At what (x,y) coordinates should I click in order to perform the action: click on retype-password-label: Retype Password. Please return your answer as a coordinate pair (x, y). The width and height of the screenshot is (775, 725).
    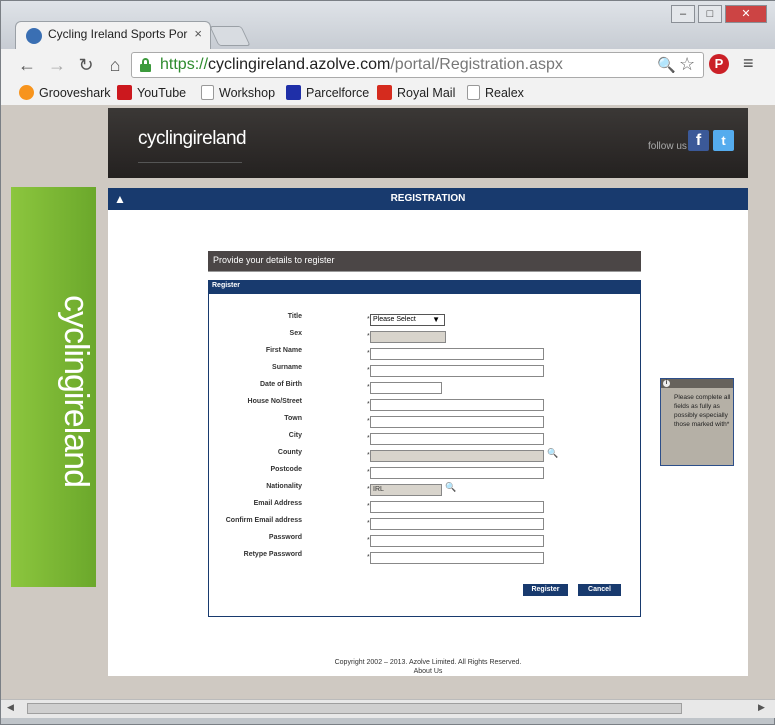
    Looking at the image, I should click on (272, 554).